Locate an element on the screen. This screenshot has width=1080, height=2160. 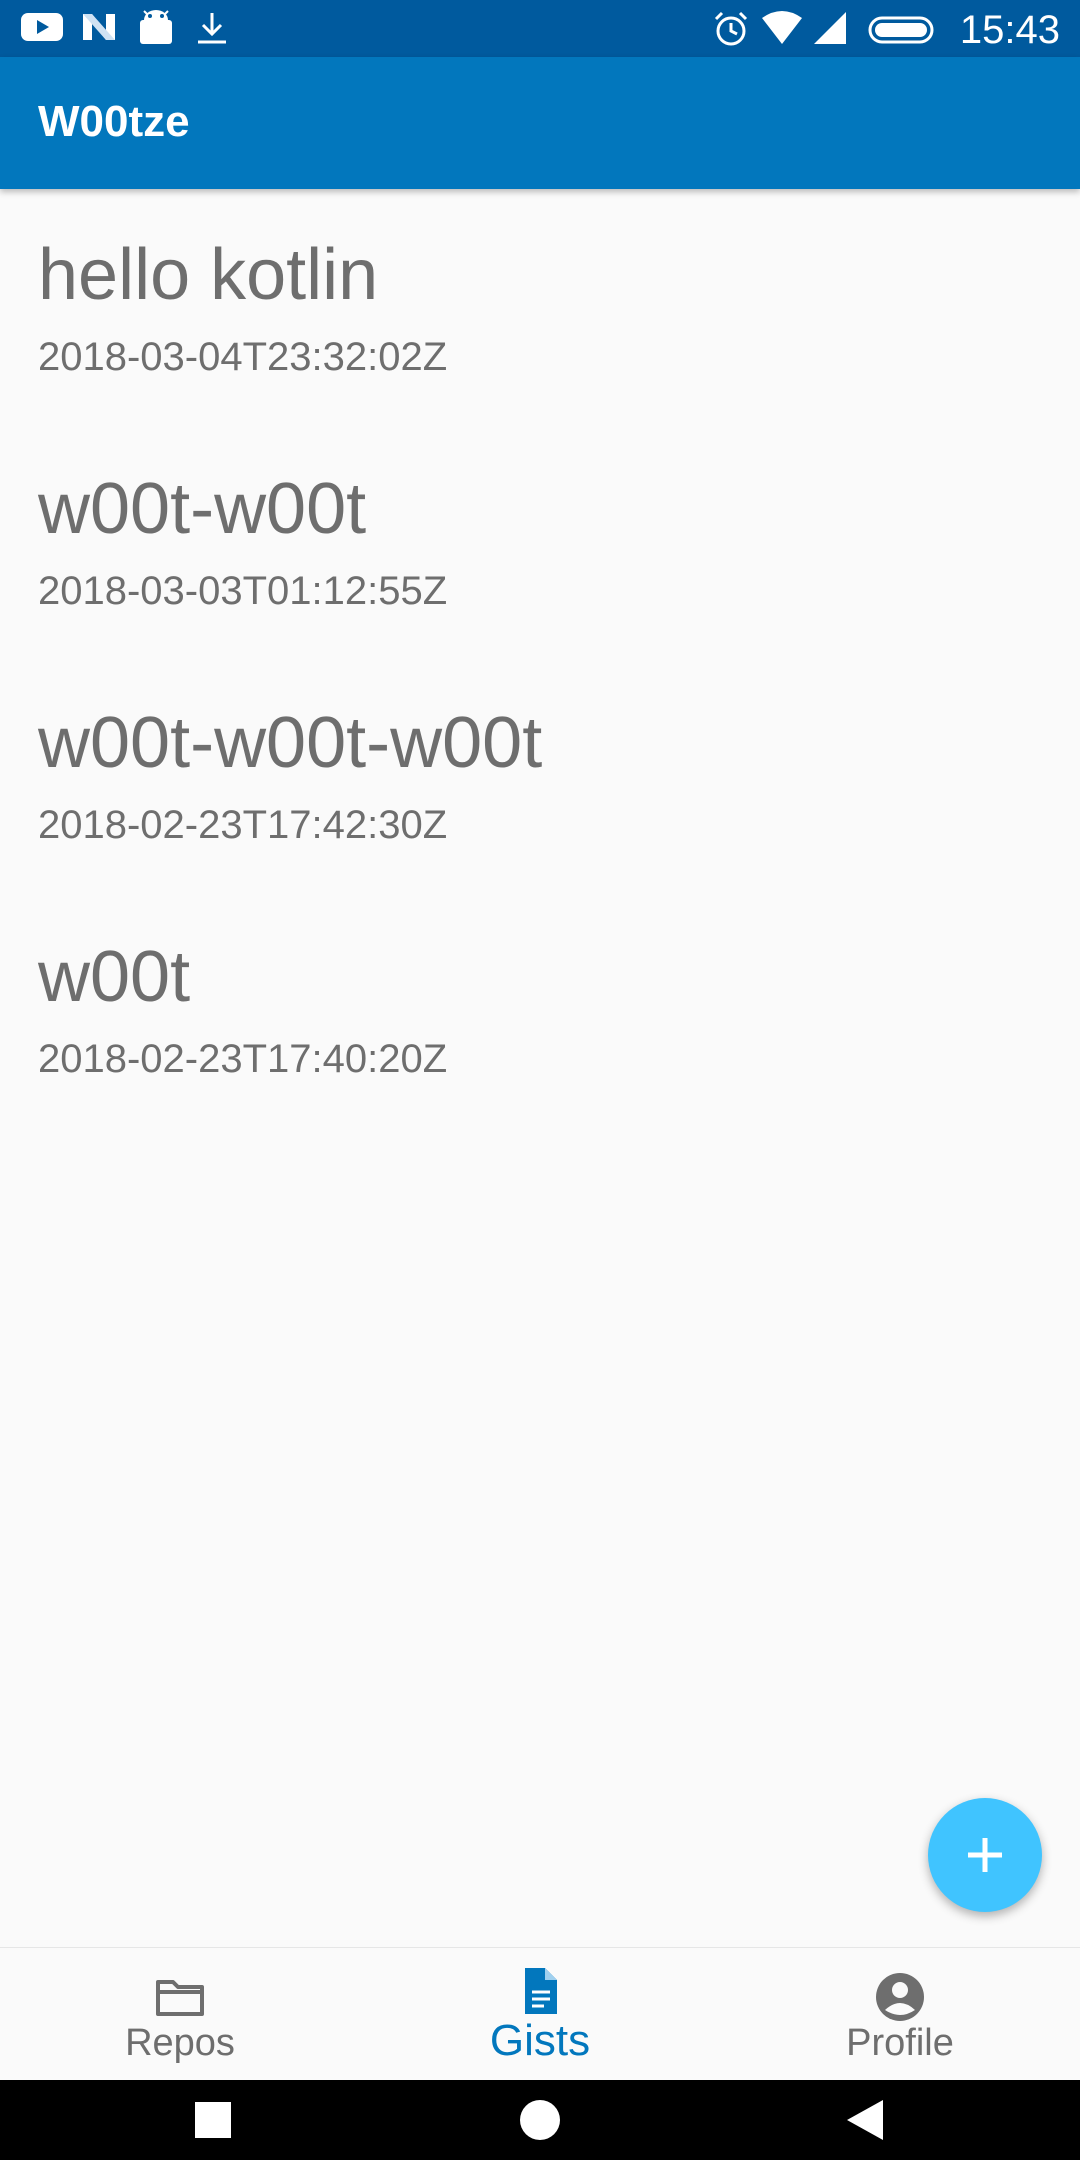
gist-title: hello kotlin is located at coordinates (208, 275).